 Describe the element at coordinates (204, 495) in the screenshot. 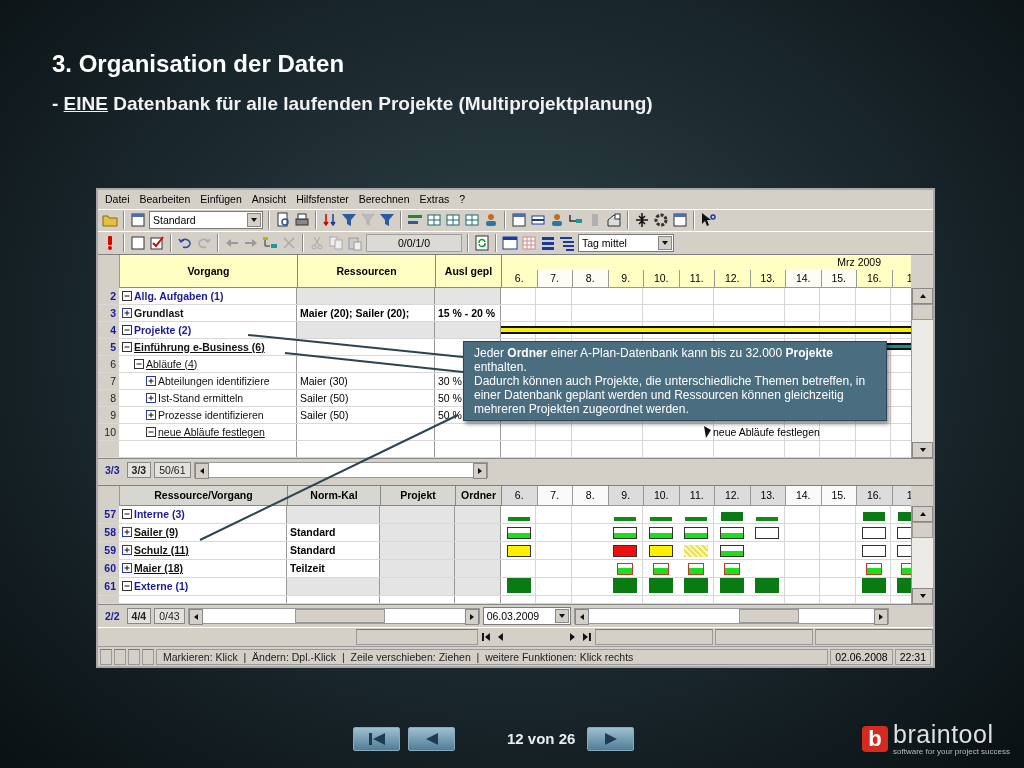

I see `column-header: Ressource/Vorgang` at that location.